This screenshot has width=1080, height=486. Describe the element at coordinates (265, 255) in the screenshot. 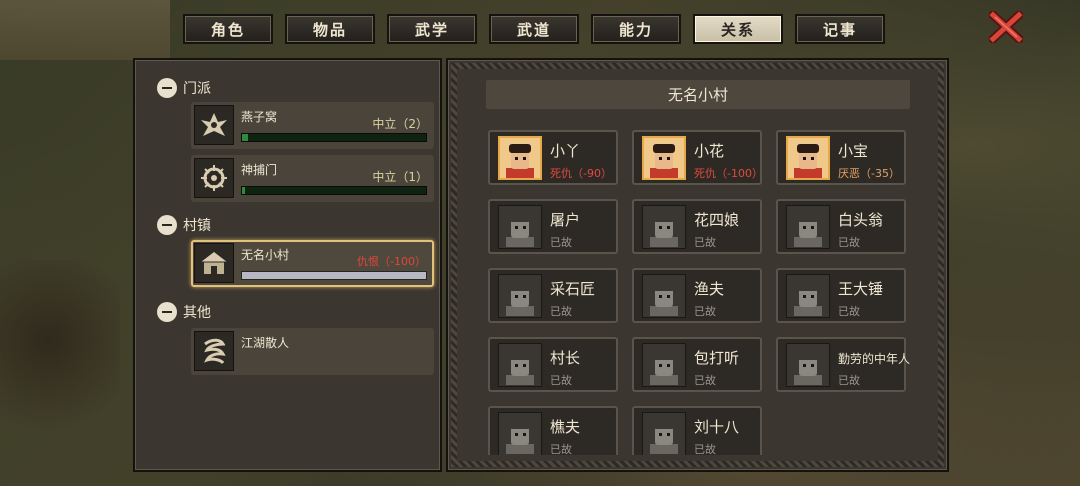

I see `faction-name: 无名小村` at that location.